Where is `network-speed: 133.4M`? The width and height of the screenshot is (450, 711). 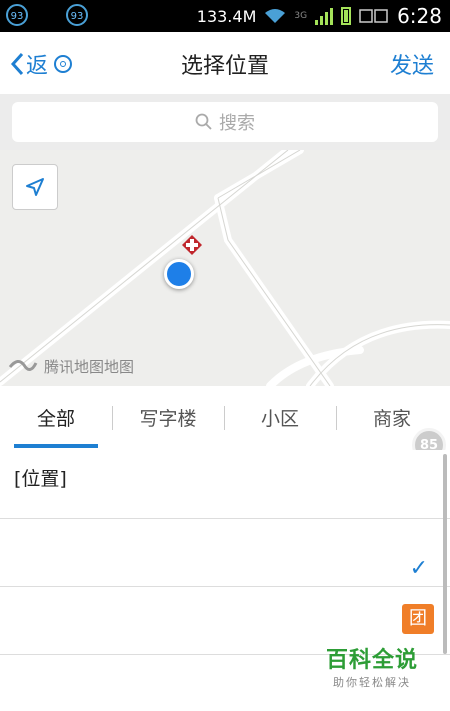 network-speed: 133.4M is located at coordinates (226, 16).